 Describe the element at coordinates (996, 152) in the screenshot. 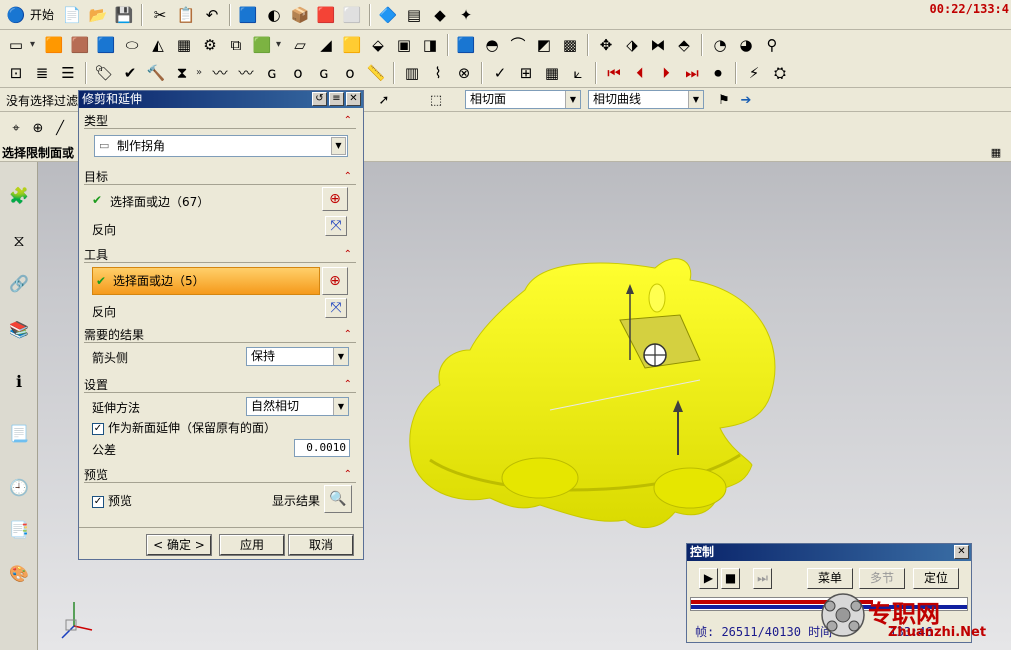

I see `bar-options-icon: ▦` at that location.